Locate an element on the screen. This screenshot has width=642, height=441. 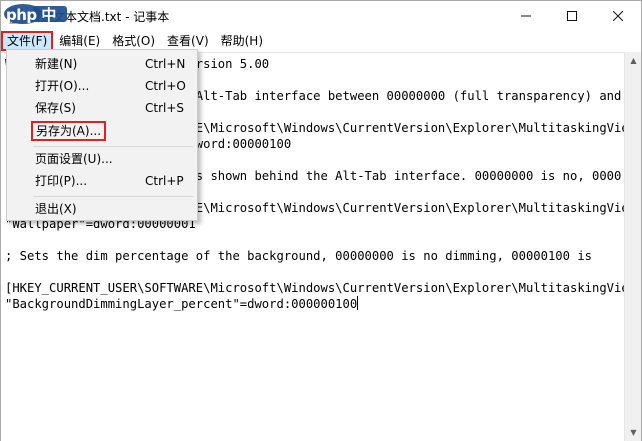
minimize-button is located at coordinates (526, 16).